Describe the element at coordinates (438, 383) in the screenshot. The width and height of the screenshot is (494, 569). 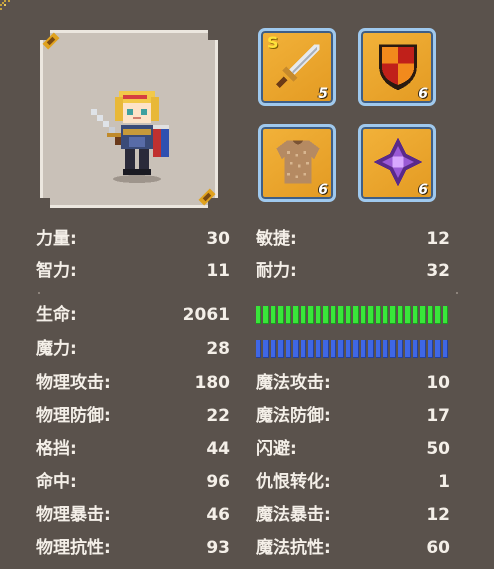
I see `stat-value: 10` at that location.